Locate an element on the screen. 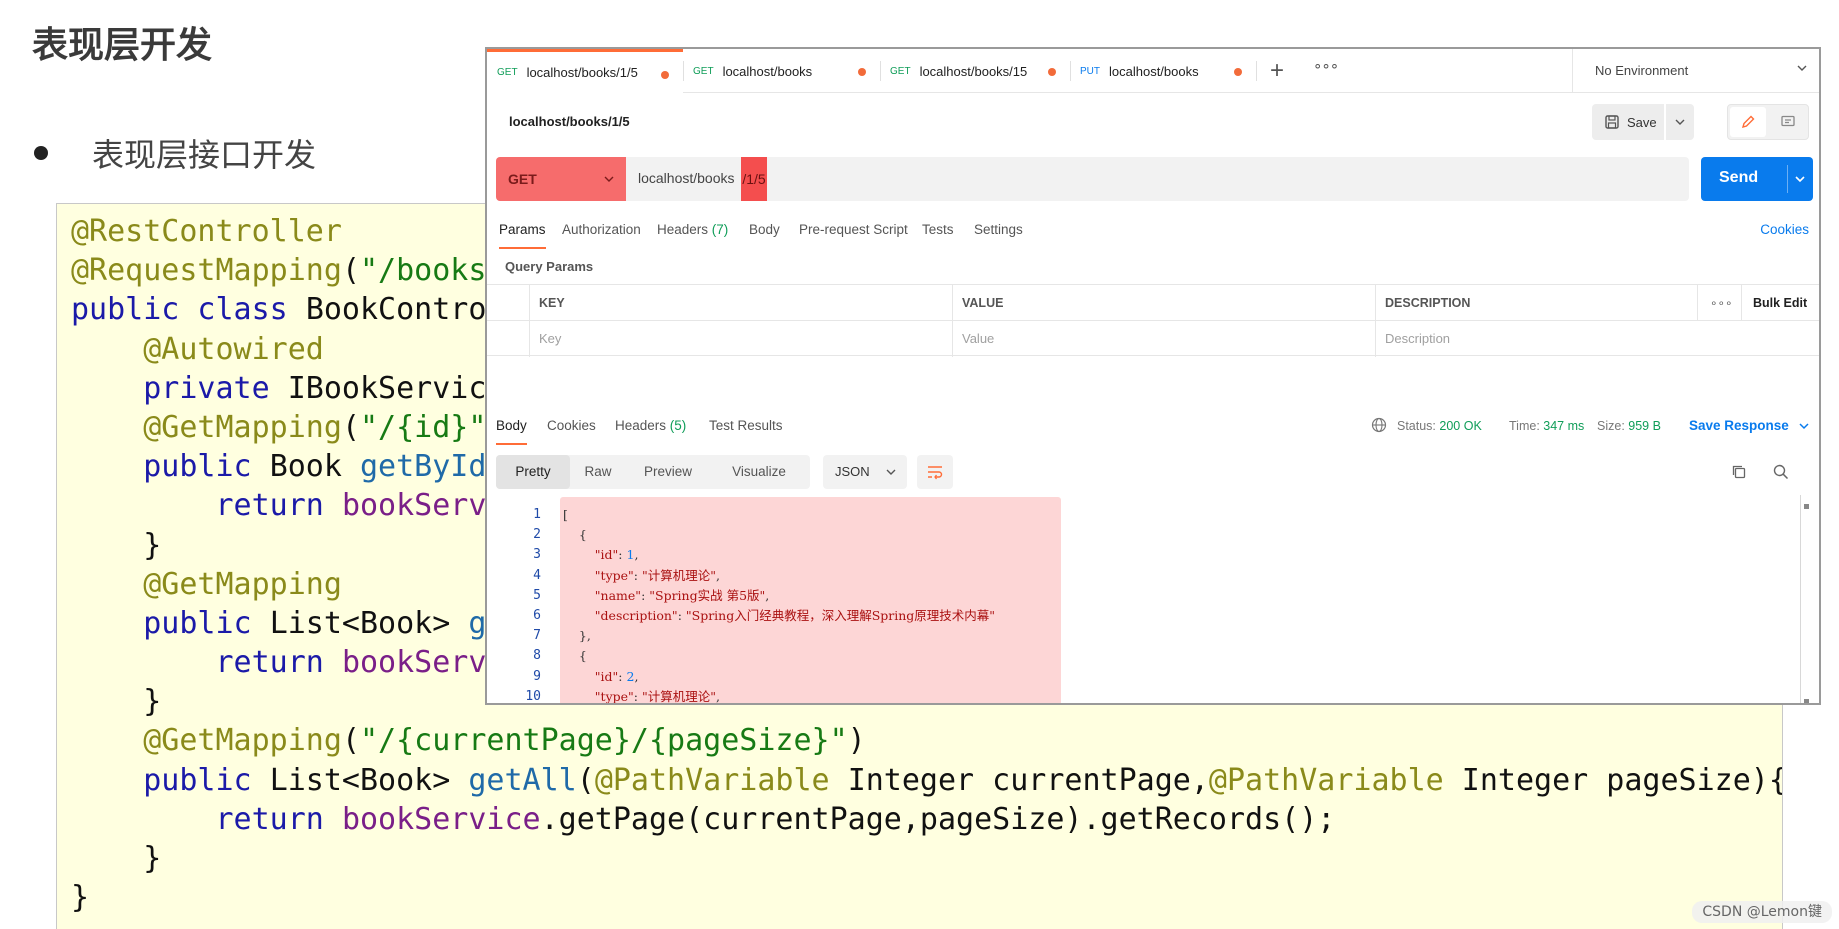 The image size is (1839, 929). tab-headers: Headers (7) is located at coordinates (692, 233).